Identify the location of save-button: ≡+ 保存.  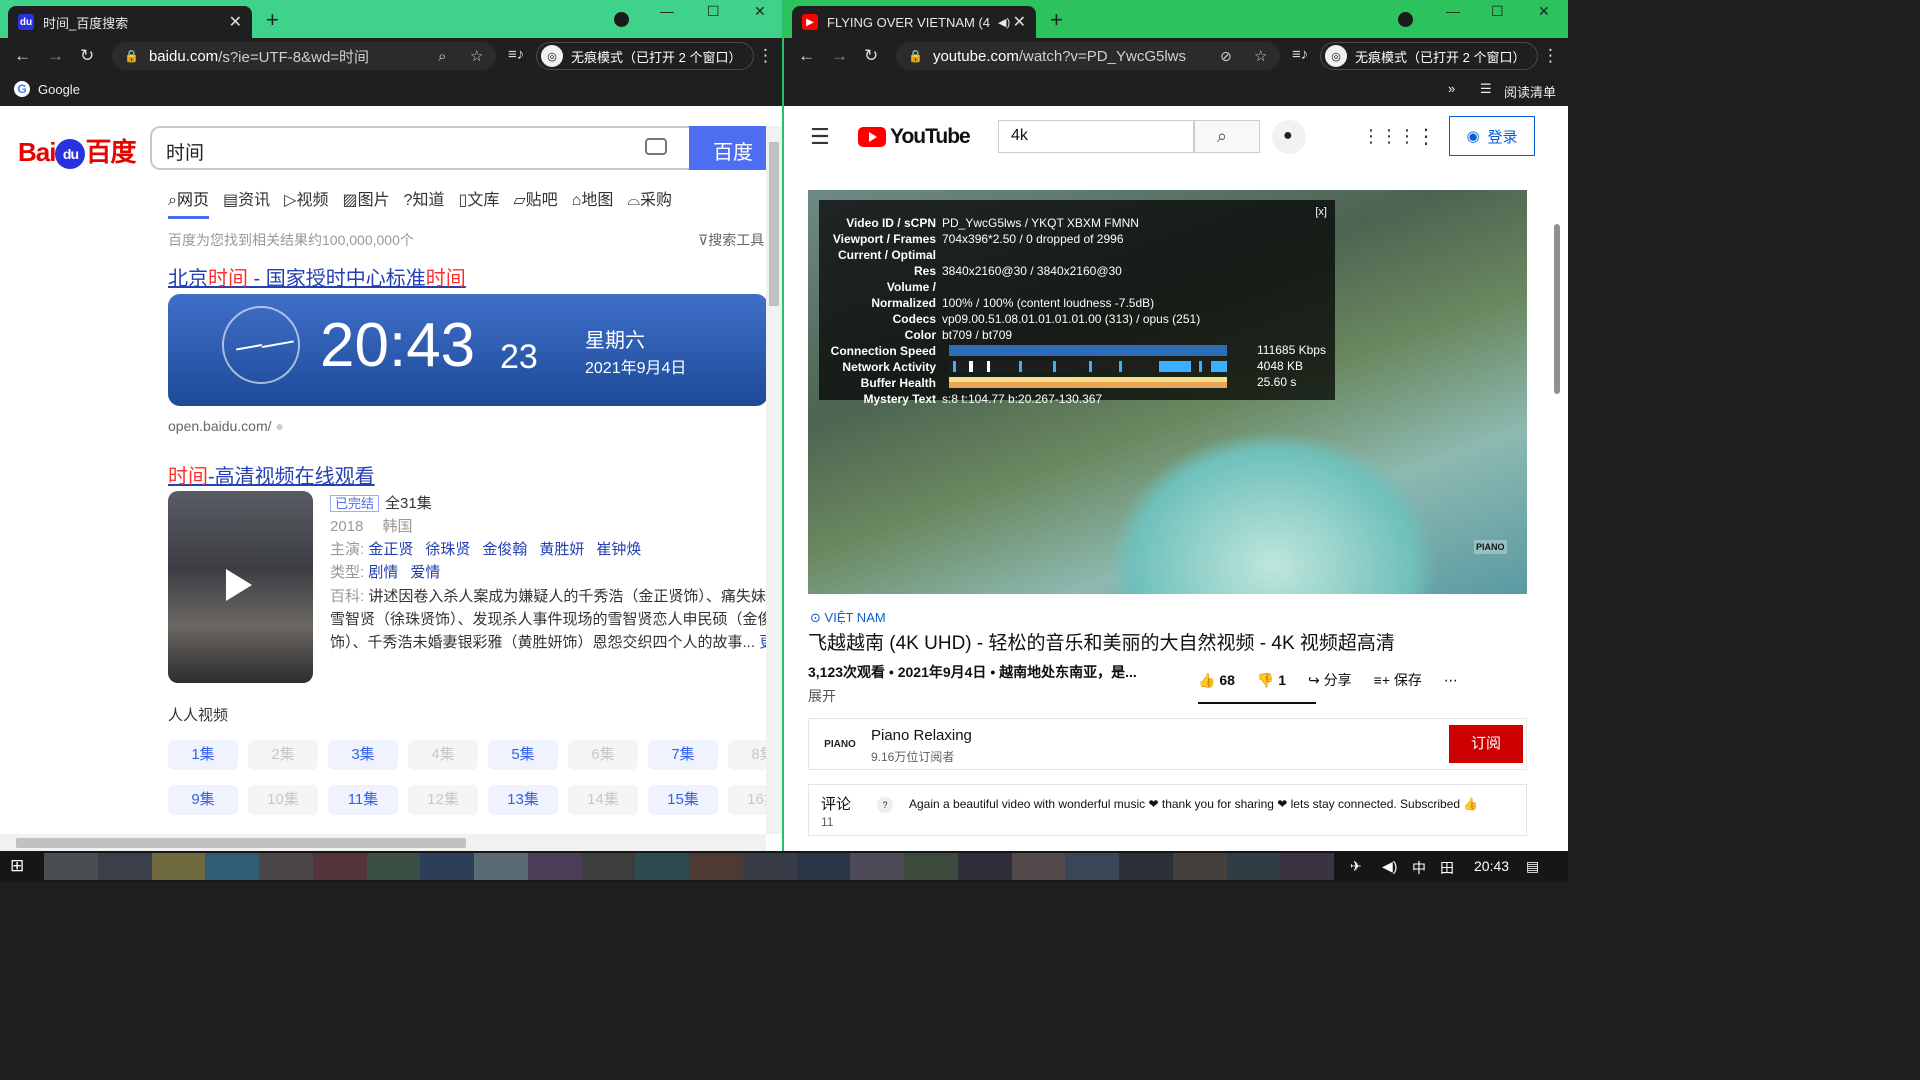
(1398, 680).